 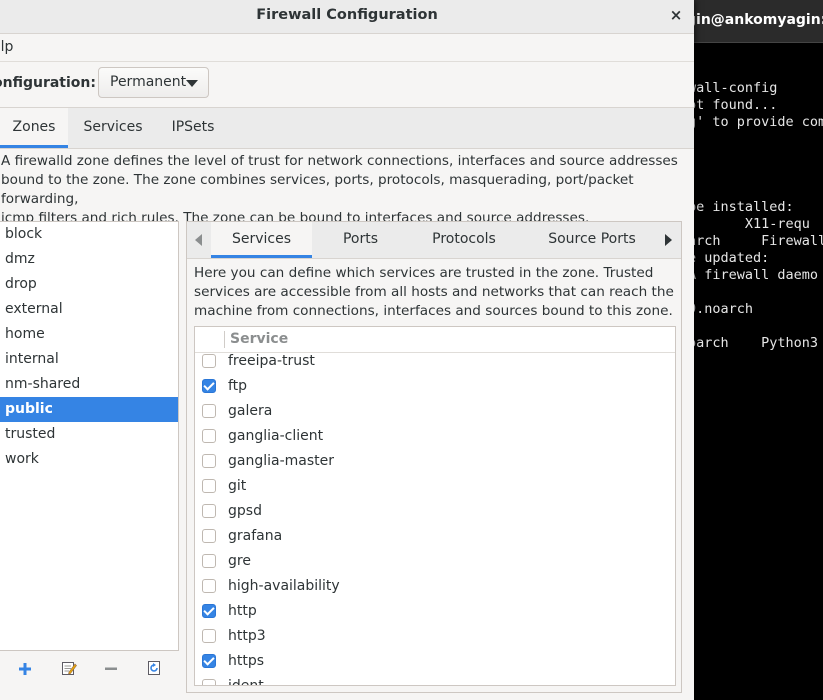 What do you see at coordinates (435, 386) in the screenshot?
I see `table-row: ftp` at bounding box center [435, 386].